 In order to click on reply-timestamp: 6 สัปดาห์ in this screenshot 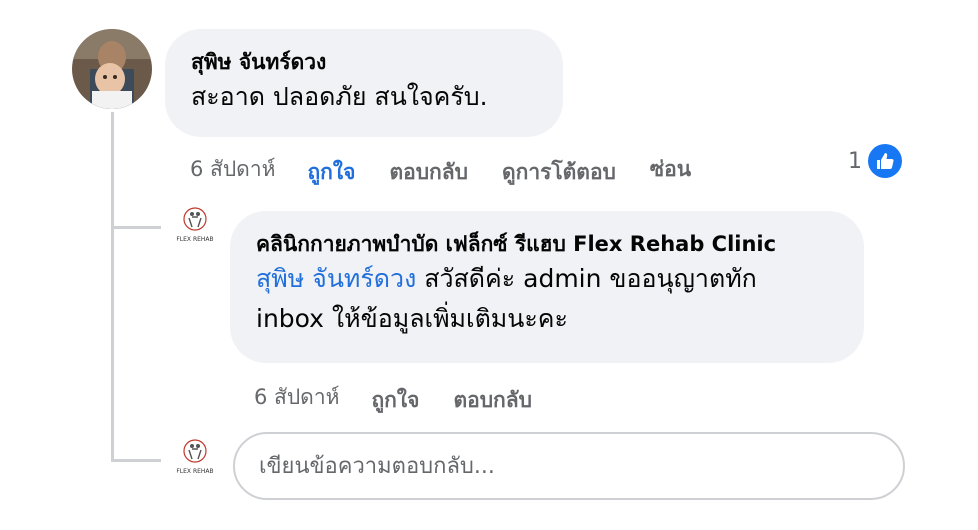, I will do `click(296, 397)`.